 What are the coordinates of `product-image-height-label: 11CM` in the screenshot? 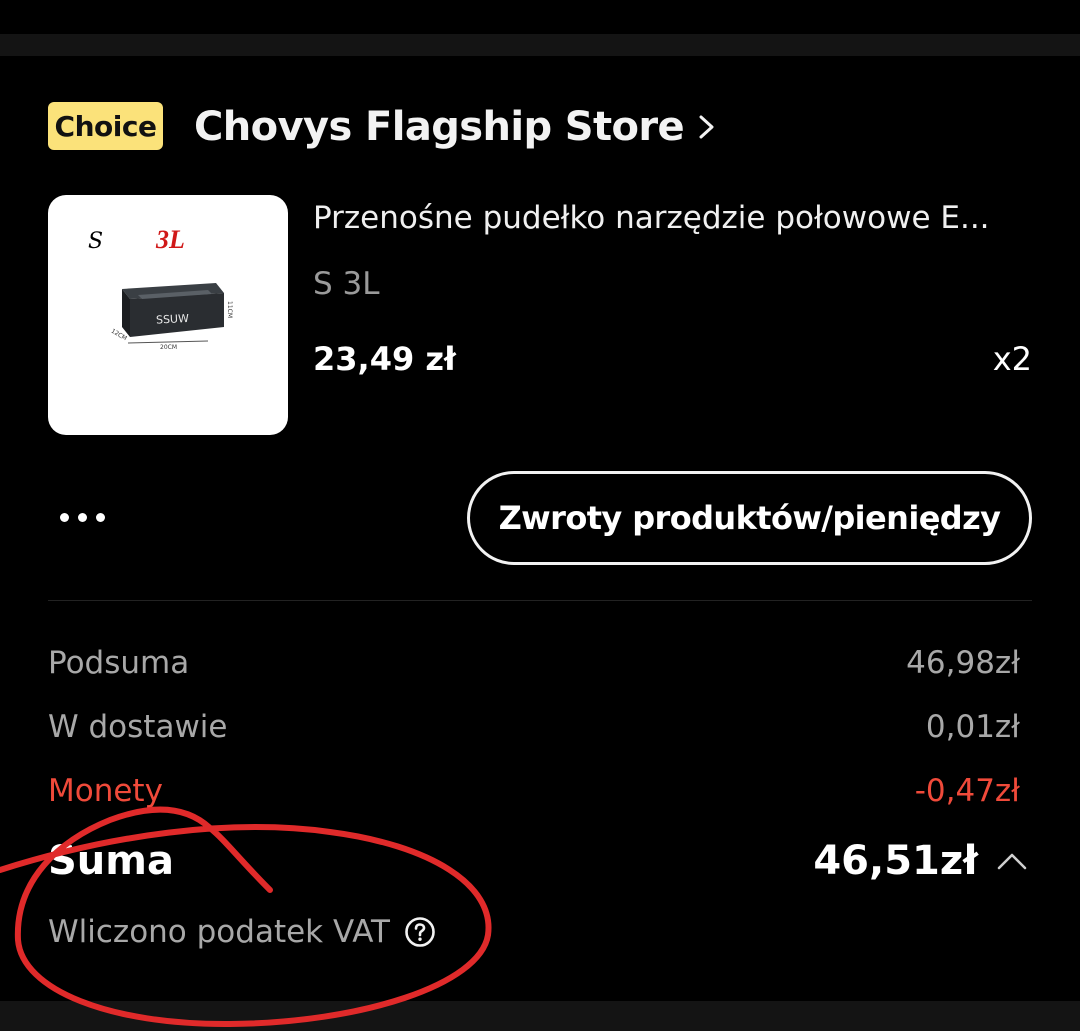 It's located at (229, 309).